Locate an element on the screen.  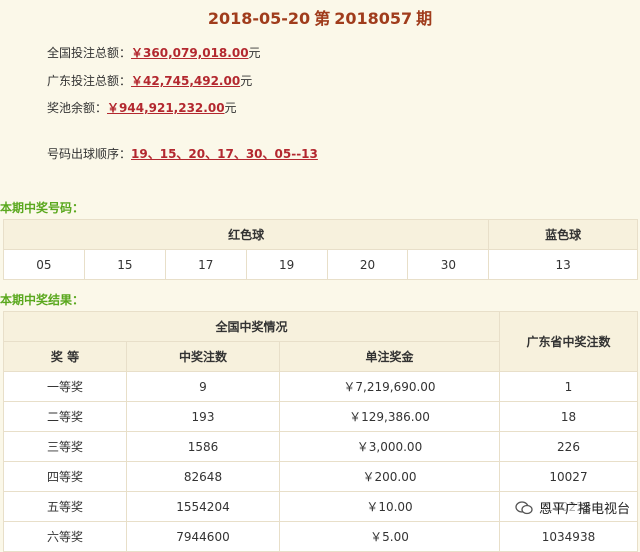
national-sales-row: 全国投注总额：￥360,079,018.00元 is located at coordinates (154, 52).